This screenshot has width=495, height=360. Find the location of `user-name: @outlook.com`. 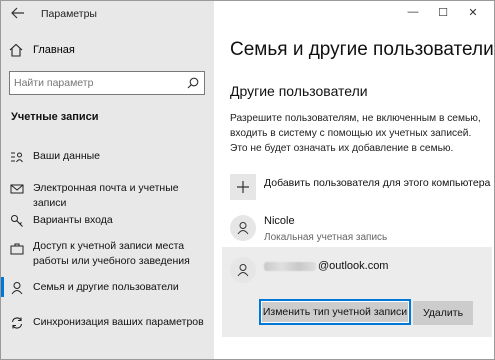

user-name: @outlook.com is located at coordinates (326, 266).